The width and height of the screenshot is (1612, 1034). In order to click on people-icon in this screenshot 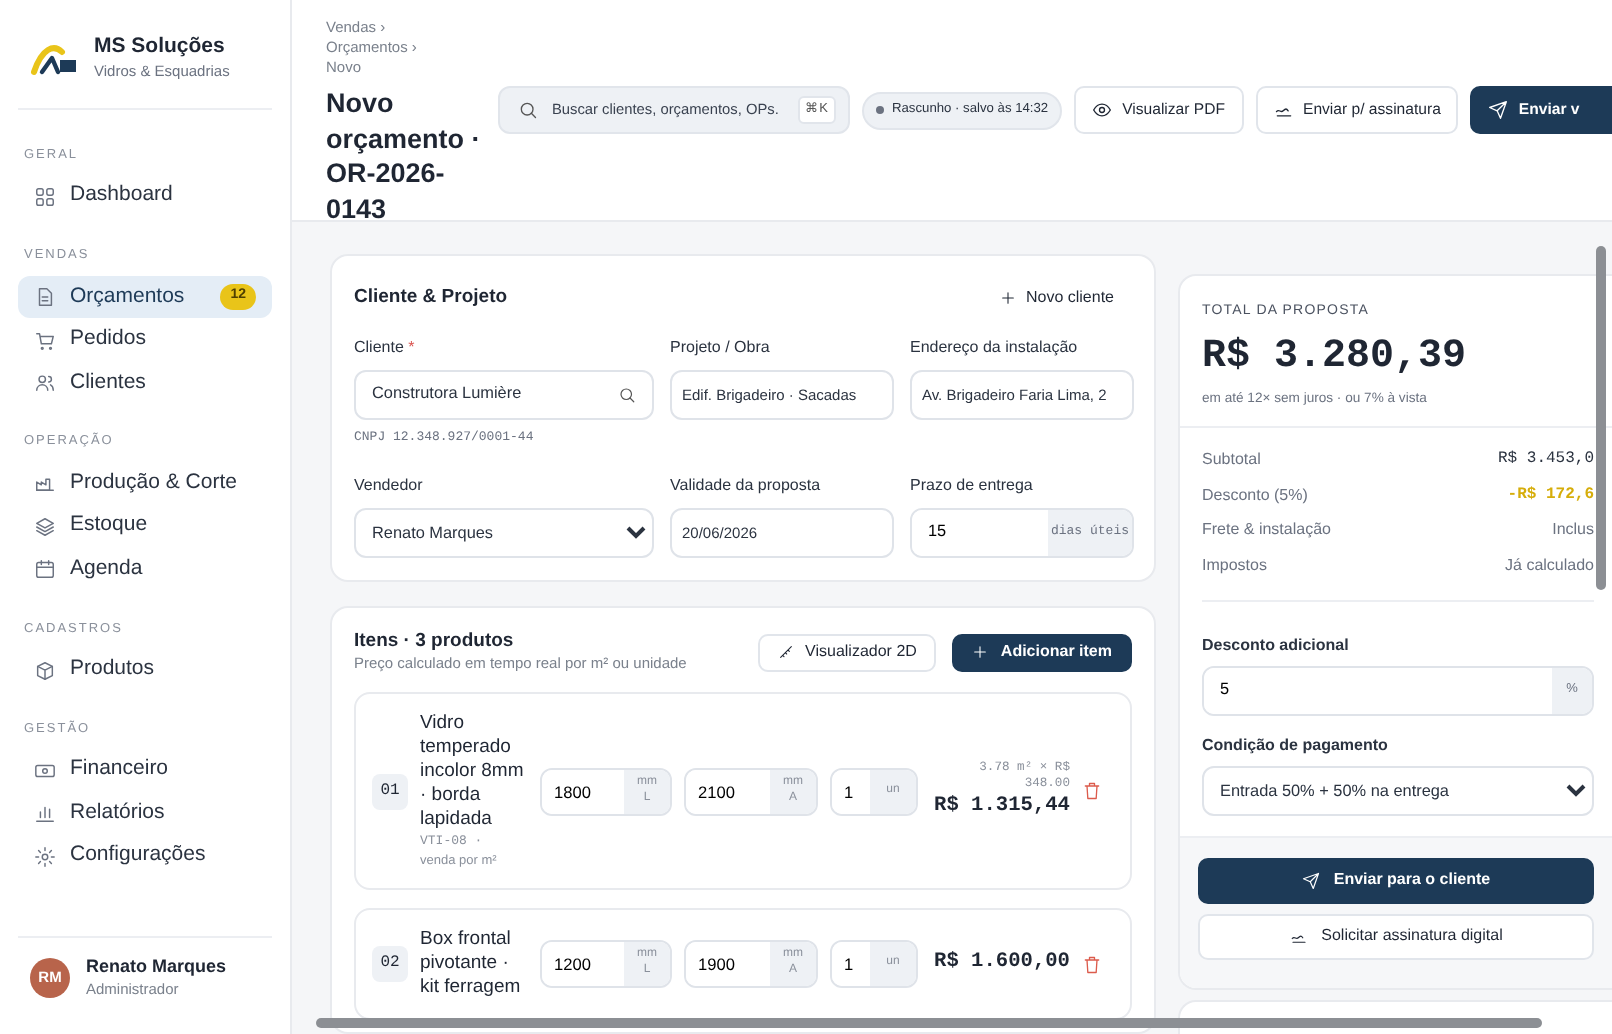, I will do `click(45, 383)`.